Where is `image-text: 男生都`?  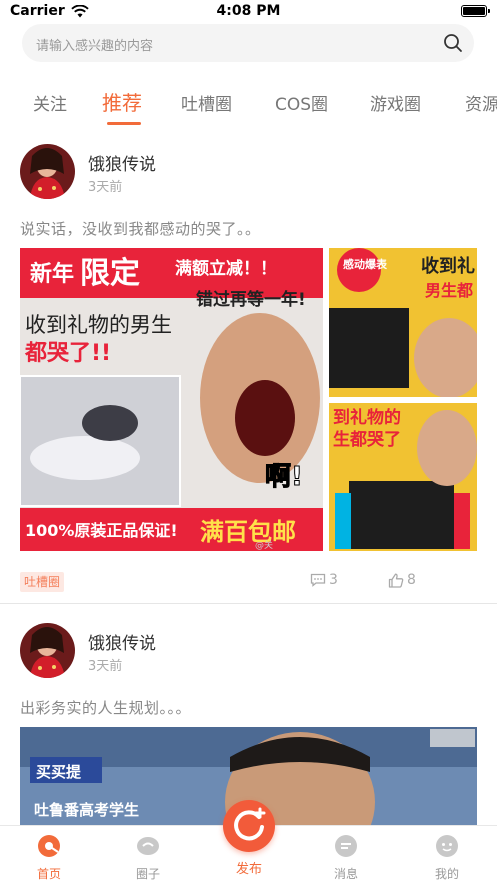 image-text: 男生都 is located at coordinates (449, 290).